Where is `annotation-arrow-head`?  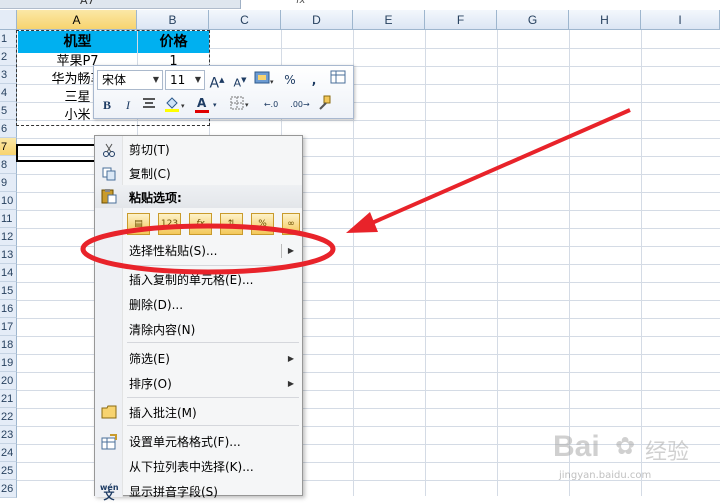 annotation-arrow-head is located at coordinates (362, 222).